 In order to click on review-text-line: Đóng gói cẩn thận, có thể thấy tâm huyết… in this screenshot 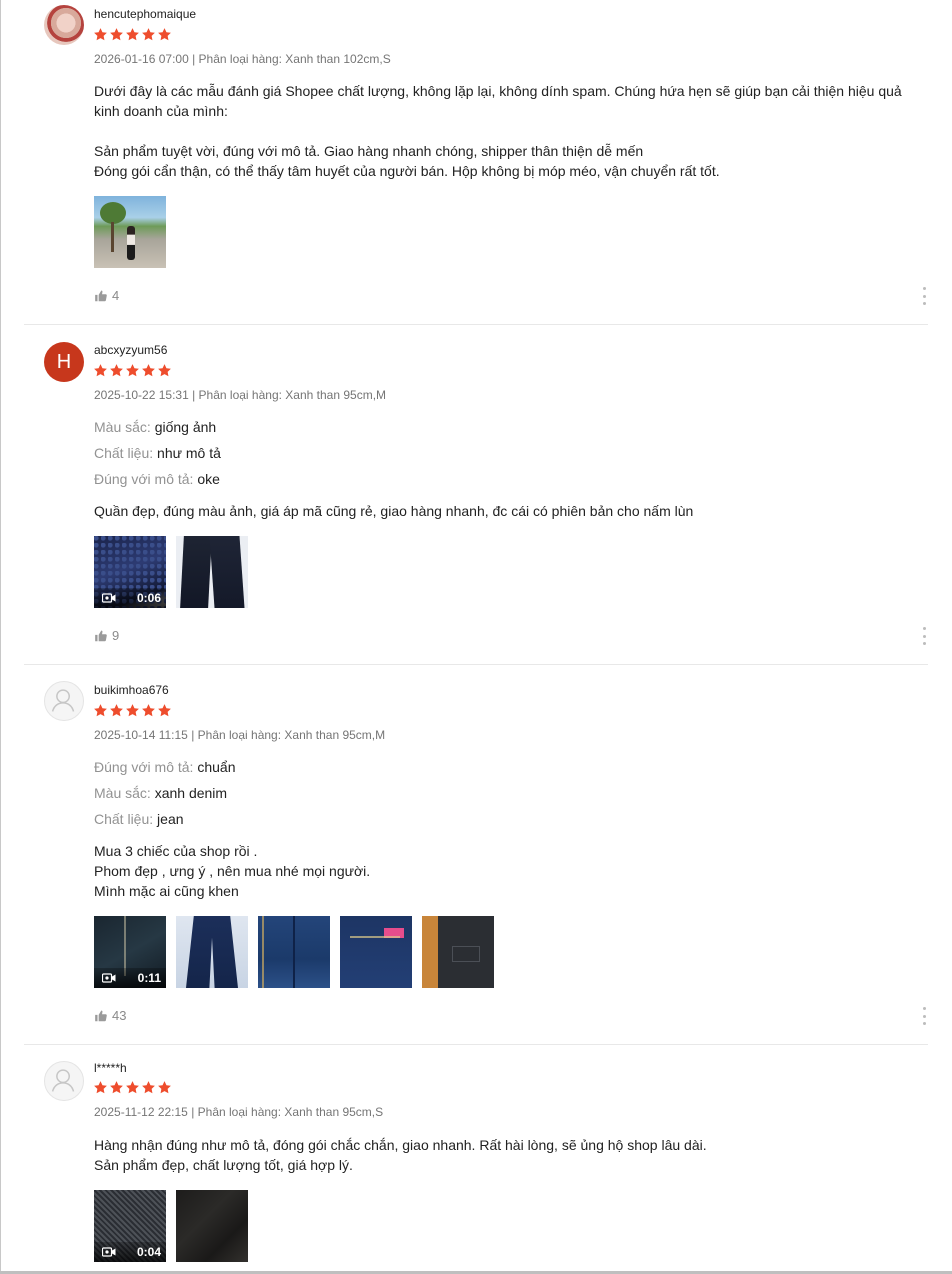, I will do `click(407, 171)`.